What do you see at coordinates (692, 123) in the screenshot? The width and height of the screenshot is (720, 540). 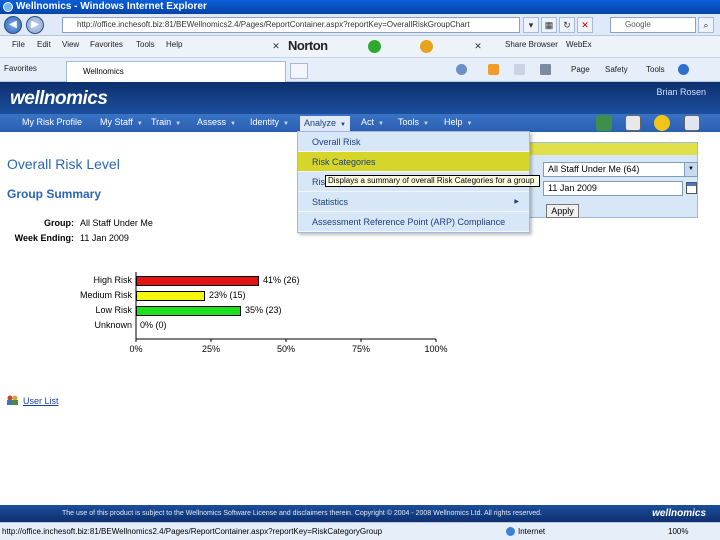 I see `settings-icon` at bounding box center [692, 123].